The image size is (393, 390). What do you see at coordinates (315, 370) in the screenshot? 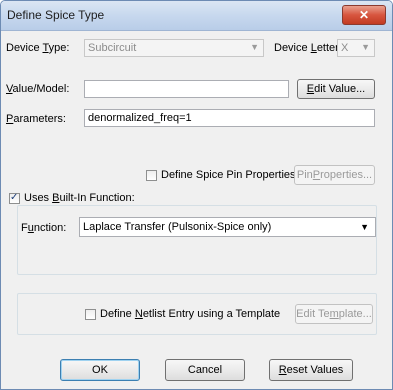
I see `reset-label: eset Values` at bounding box center [315, 370].